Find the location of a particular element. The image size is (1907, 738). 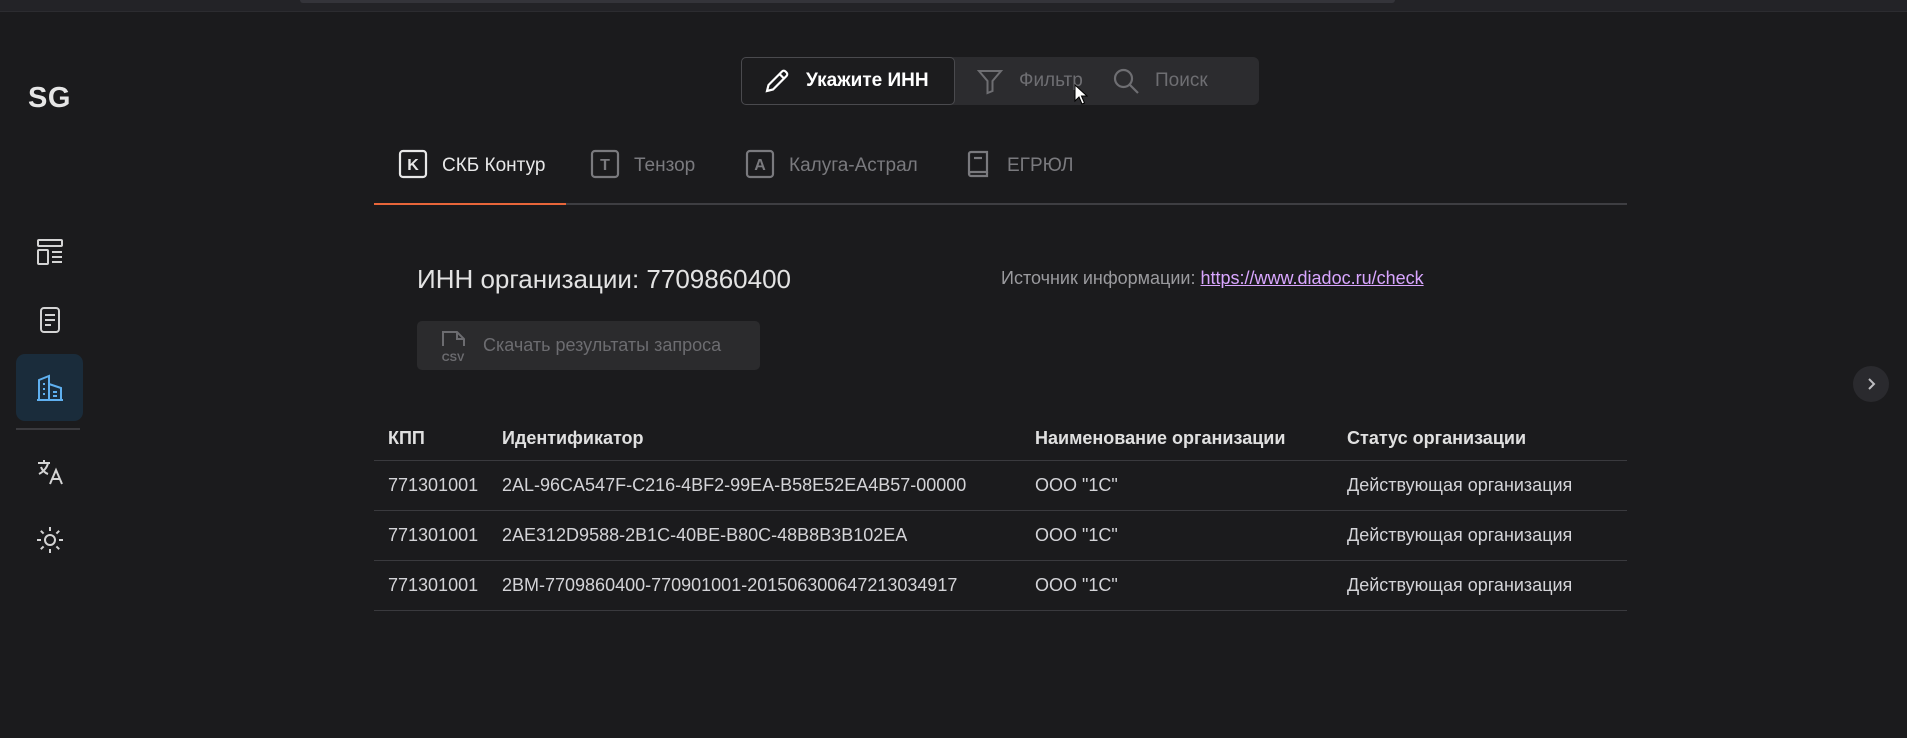

svg-text: CSV is located at coordinates (453, 358).